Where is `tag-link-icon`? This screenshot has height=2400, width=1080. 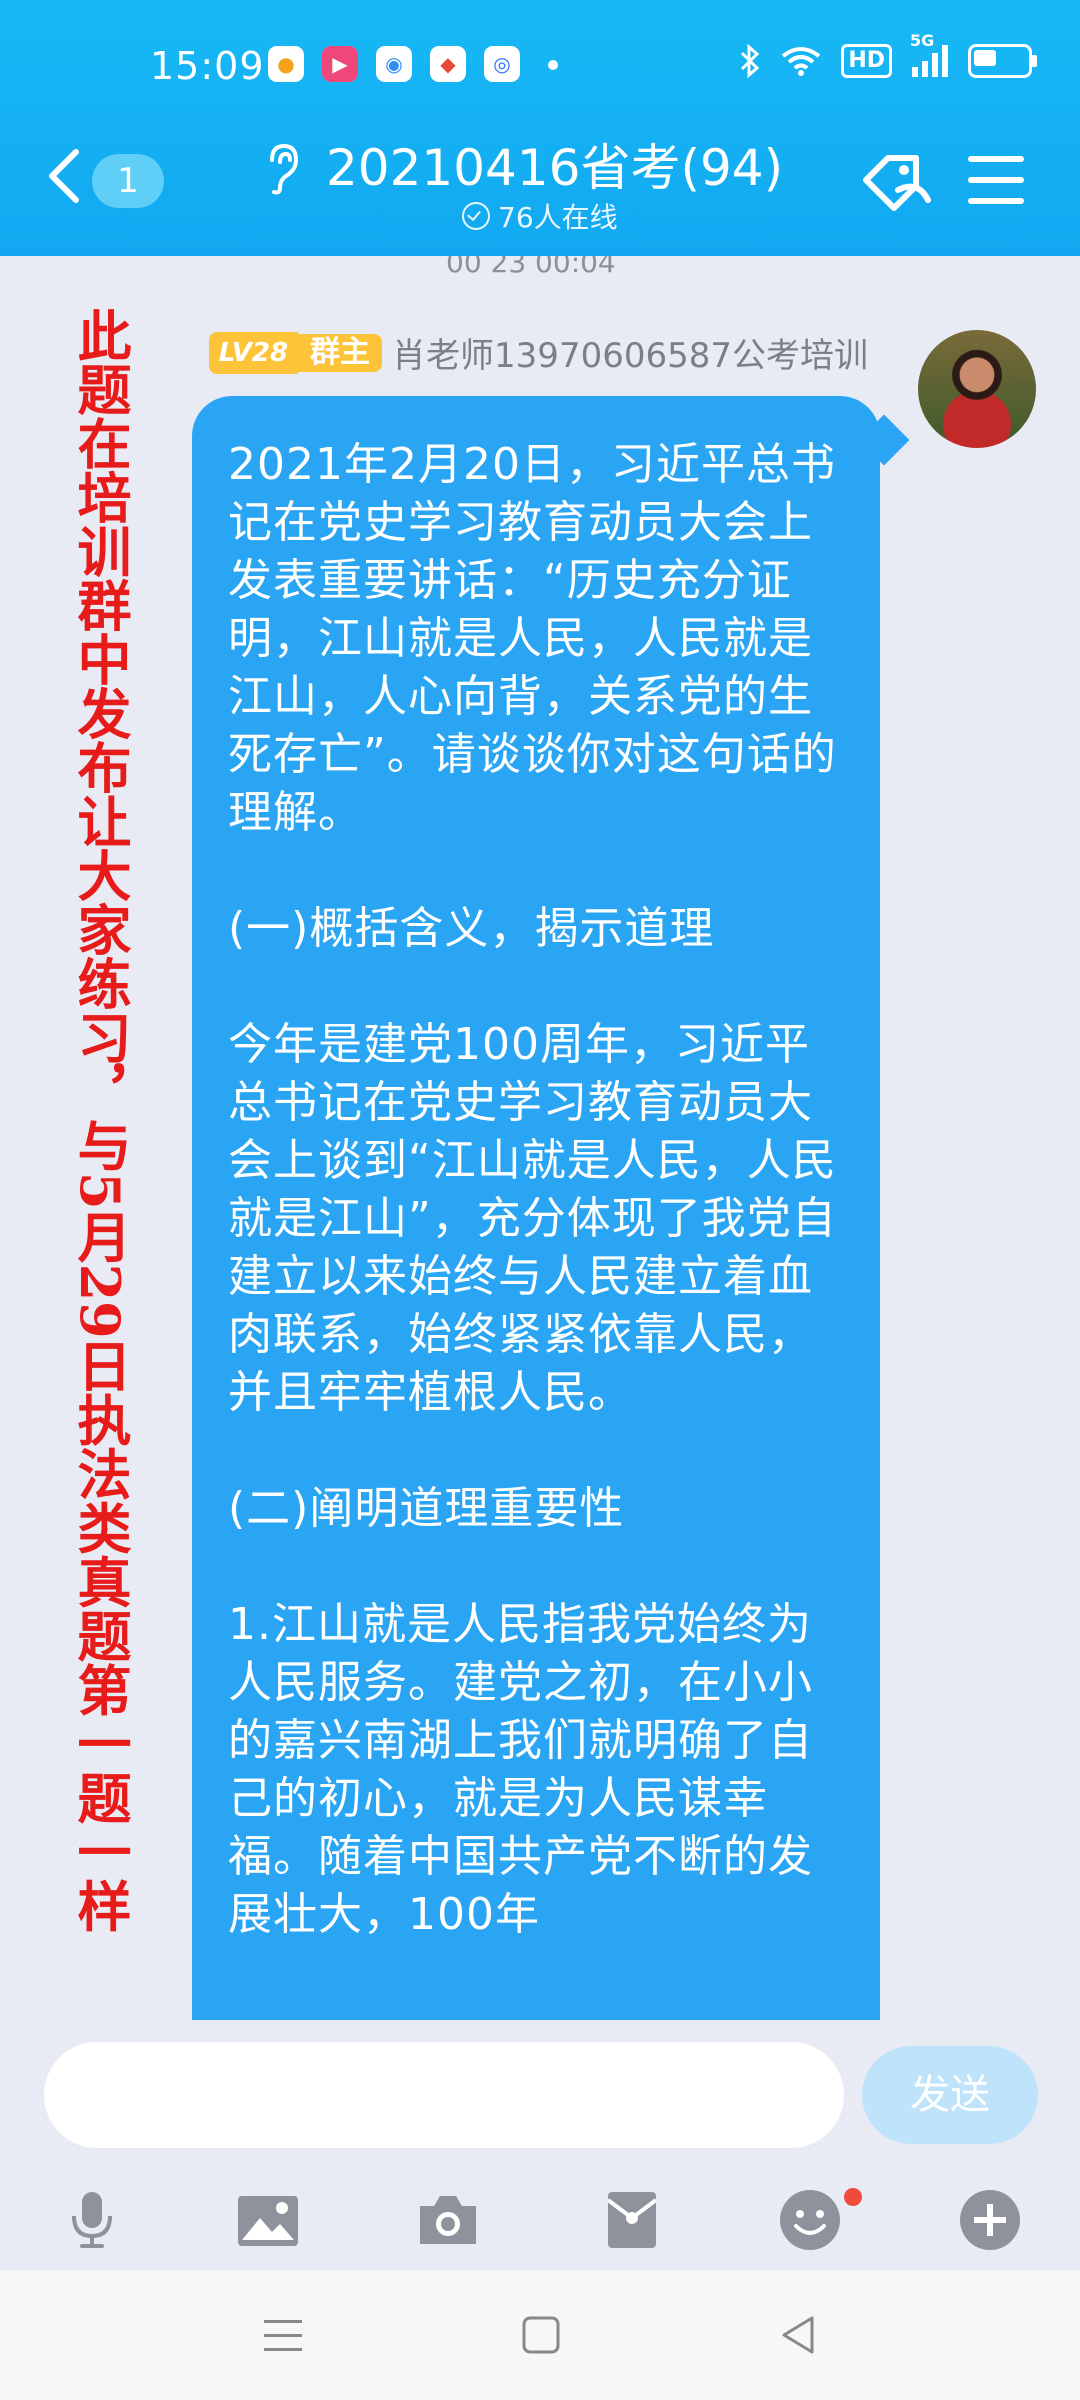 tag-link-icon is located at coordinates (896, 182).